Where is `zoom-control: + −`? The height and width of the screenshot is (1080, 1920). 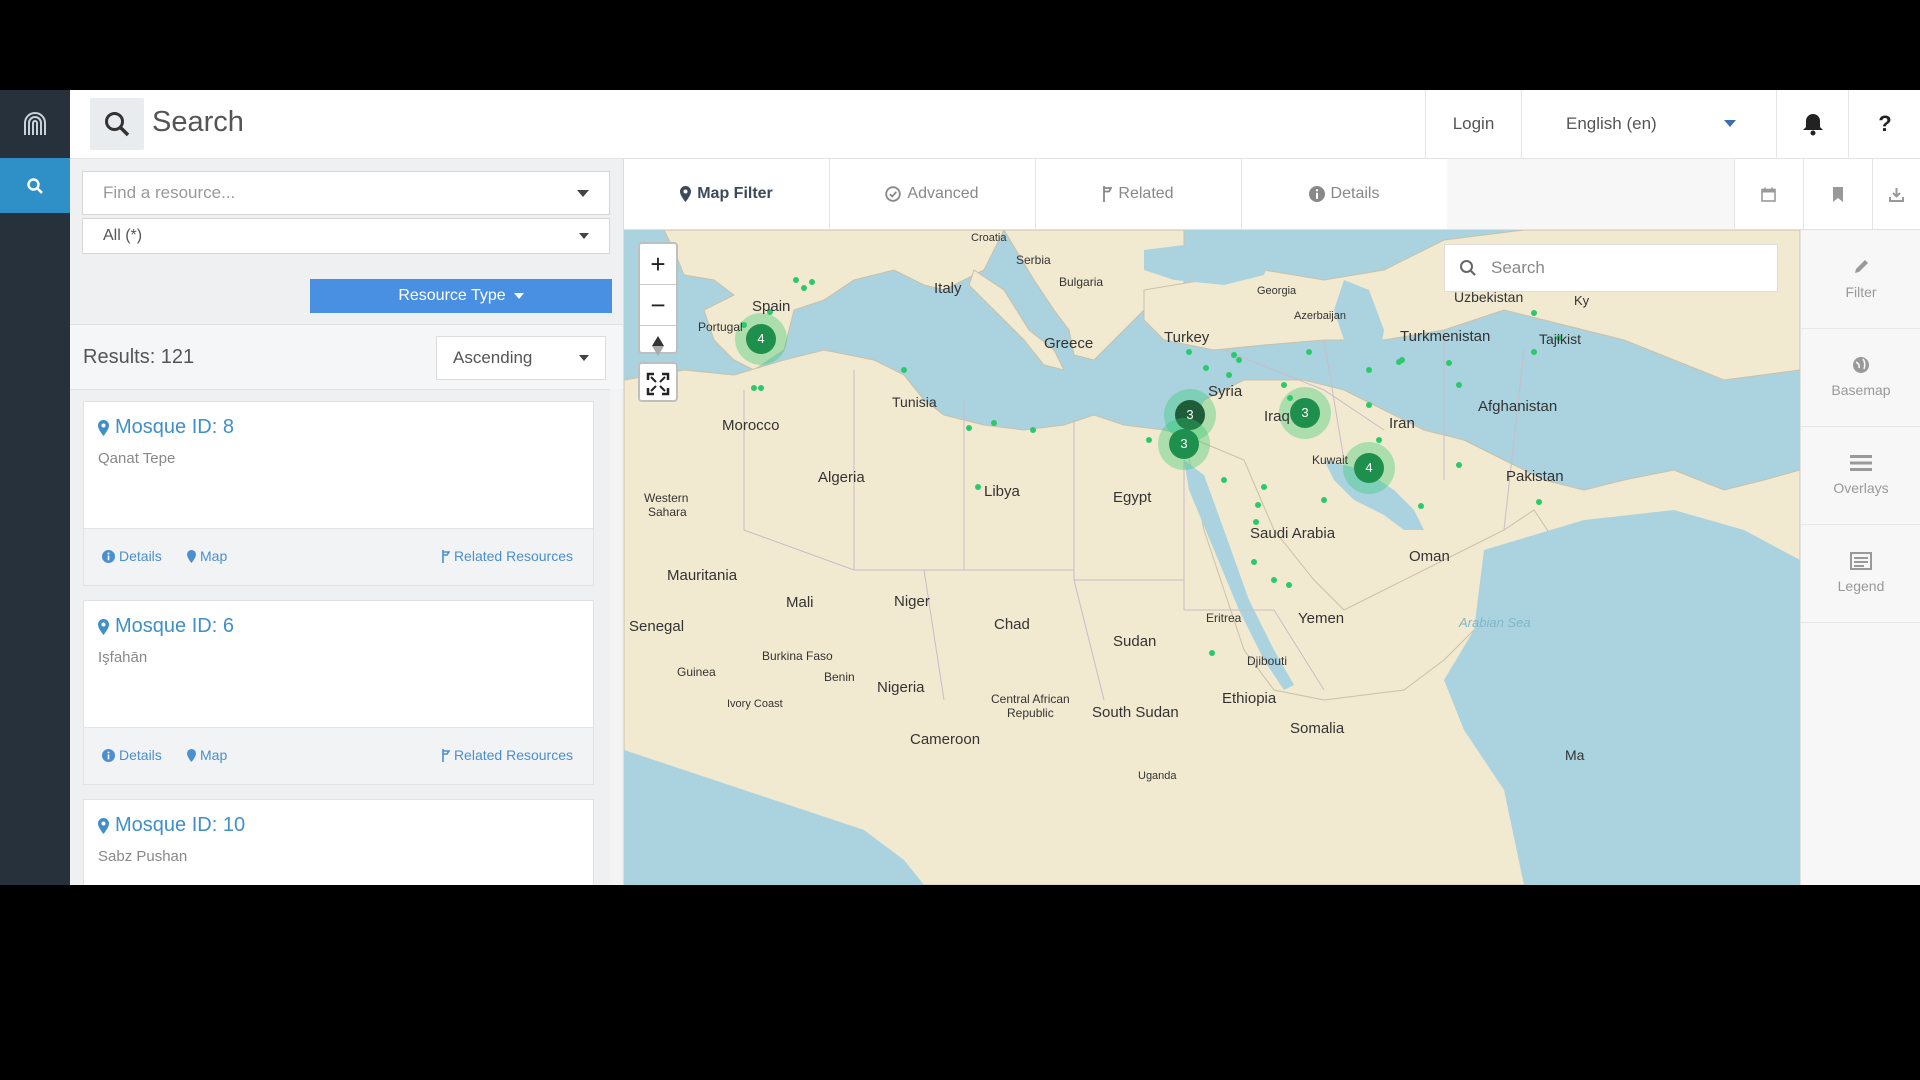
zoom-control: + − is located at coordinates (658, 299).